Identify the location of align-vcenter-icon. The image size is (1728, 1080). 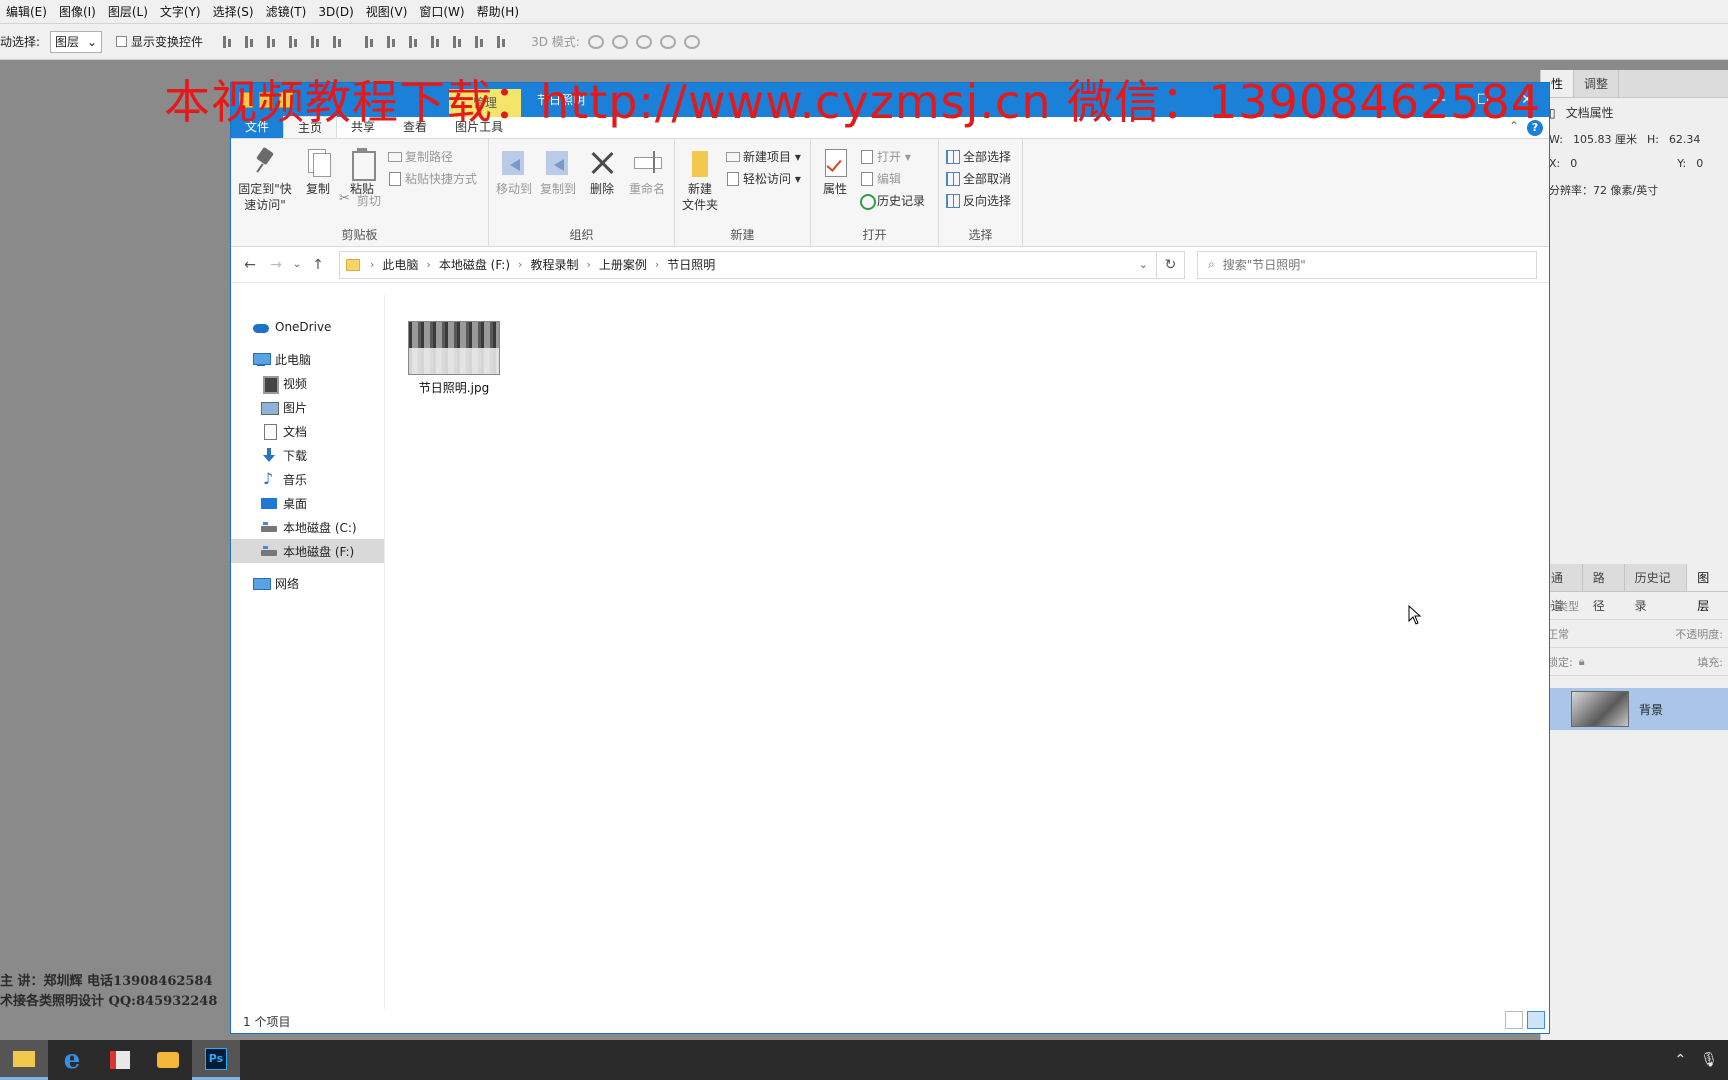
(250, 42).